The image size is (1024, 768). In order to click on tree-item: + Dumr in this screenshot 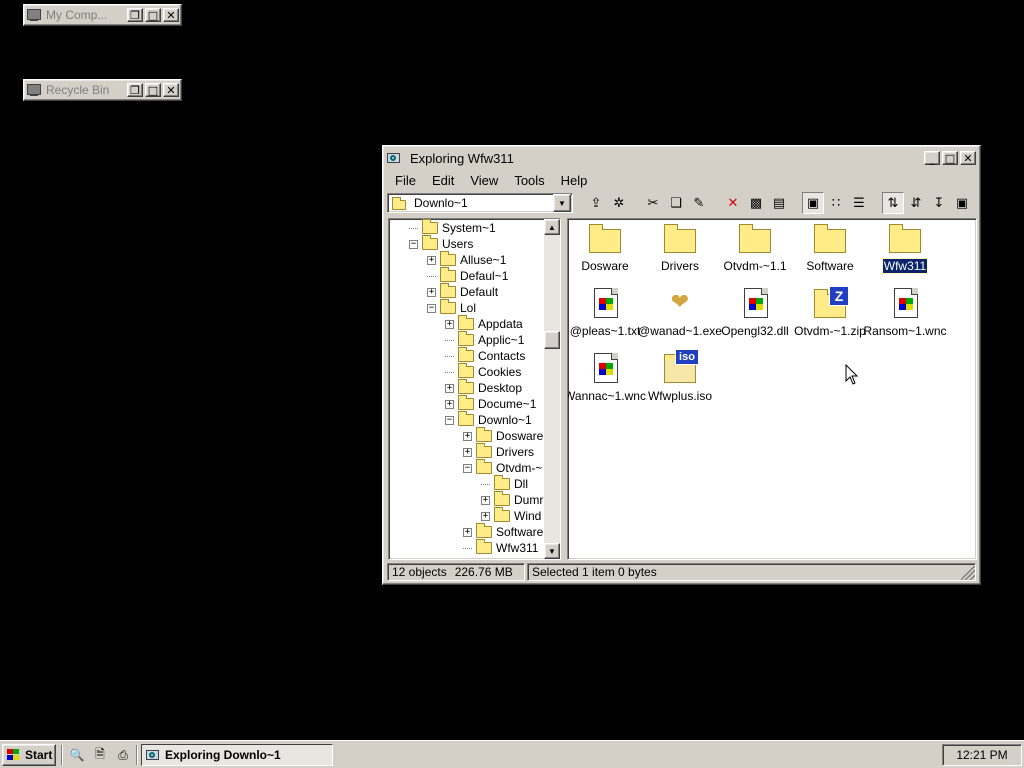, I will do `click(512, 499)`.